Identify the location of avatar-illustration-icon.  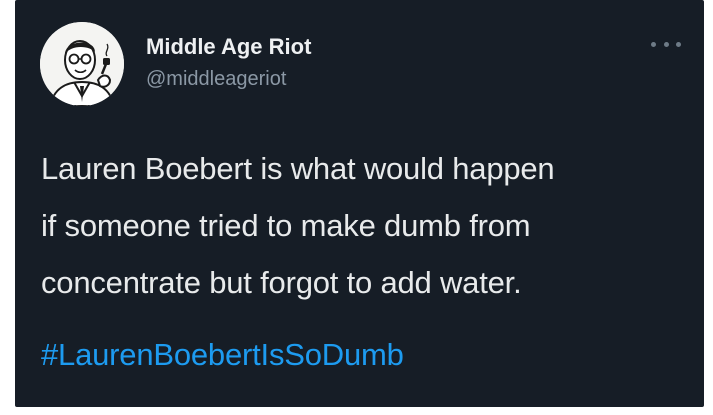
(82, 64).